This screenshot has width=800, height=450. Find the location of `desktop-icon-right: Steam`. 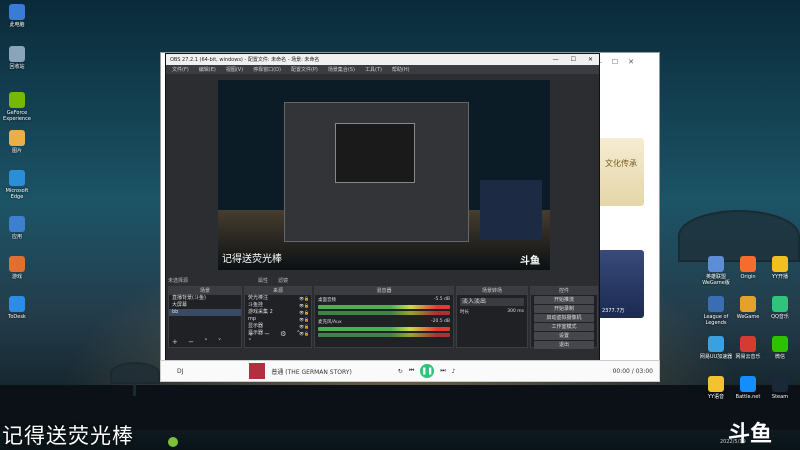

desktop-icon-right: Steam is located at coordinates (780, 388).